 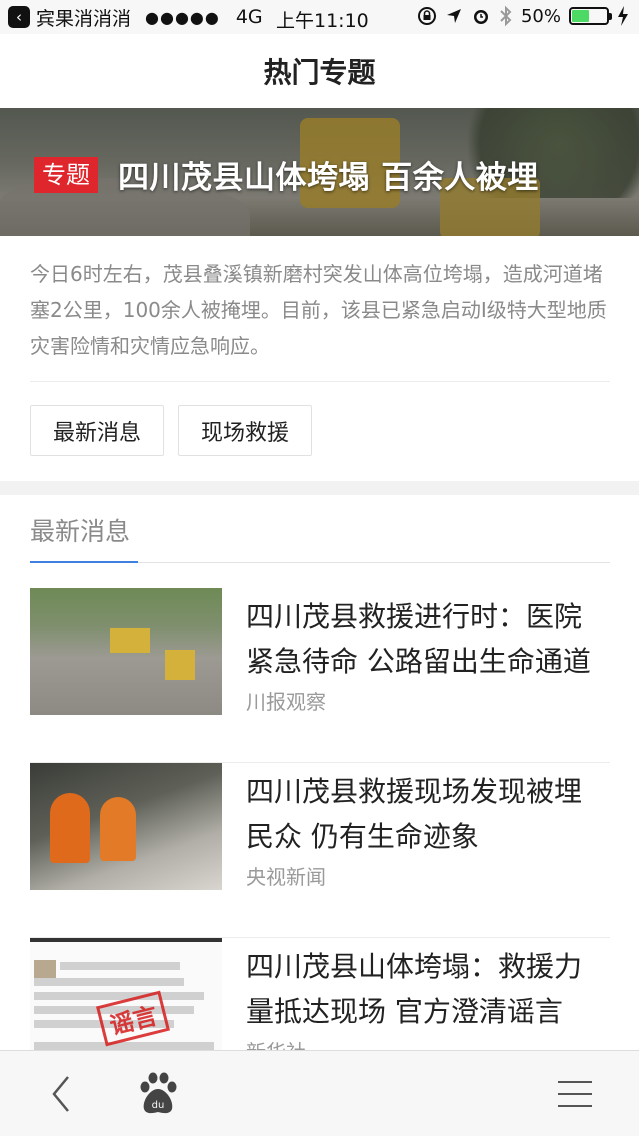 I want to click on bottom-toolbar: du, so click(x=319, y=1093).